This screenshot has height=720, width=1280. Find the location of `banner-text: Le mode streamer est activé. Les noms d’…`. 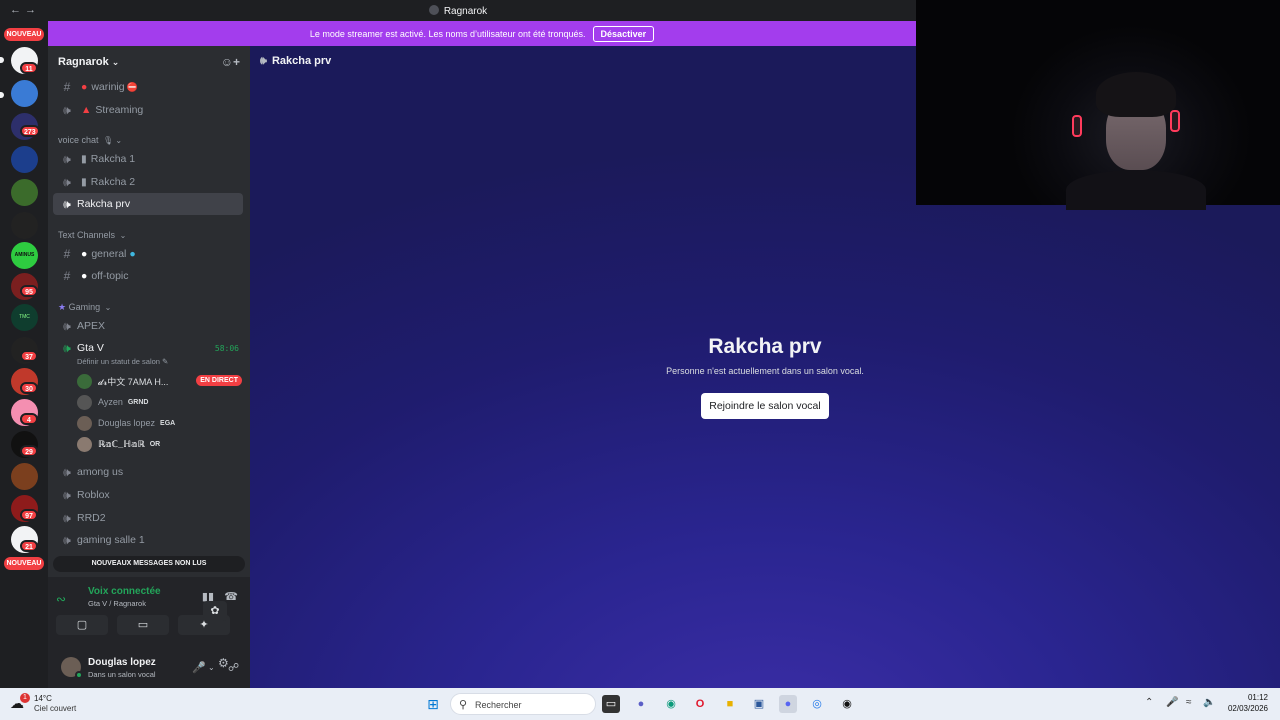

banner-text: Le mode streamer est activé. Les noms d’… is located at coordinates (447, 33).